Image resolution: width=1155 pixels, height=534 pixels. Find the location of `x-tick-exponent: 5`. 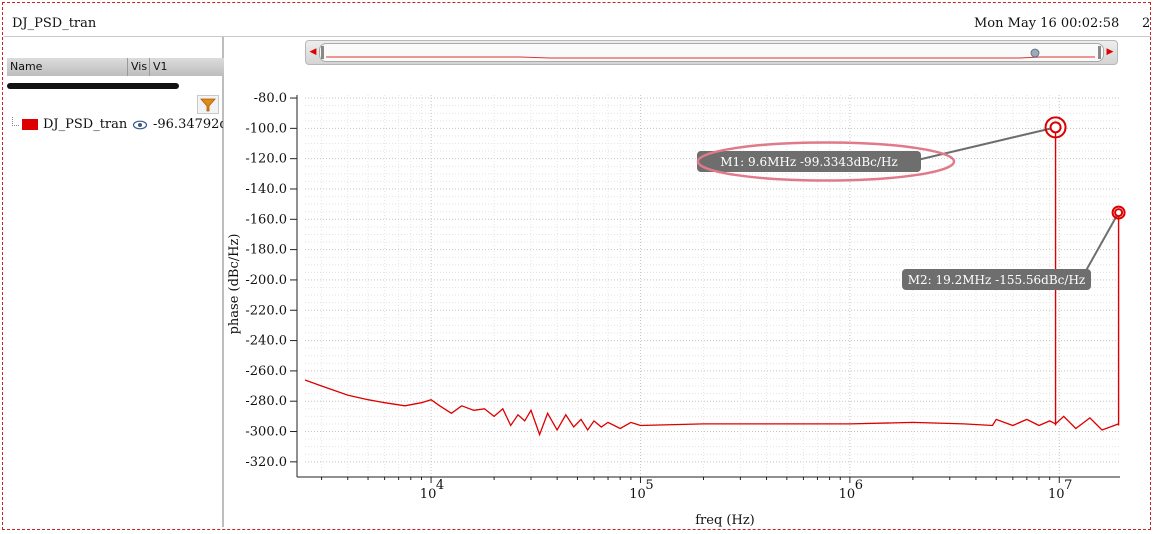

x-tick-exponent: 5 is located at coordinates (649, 485).